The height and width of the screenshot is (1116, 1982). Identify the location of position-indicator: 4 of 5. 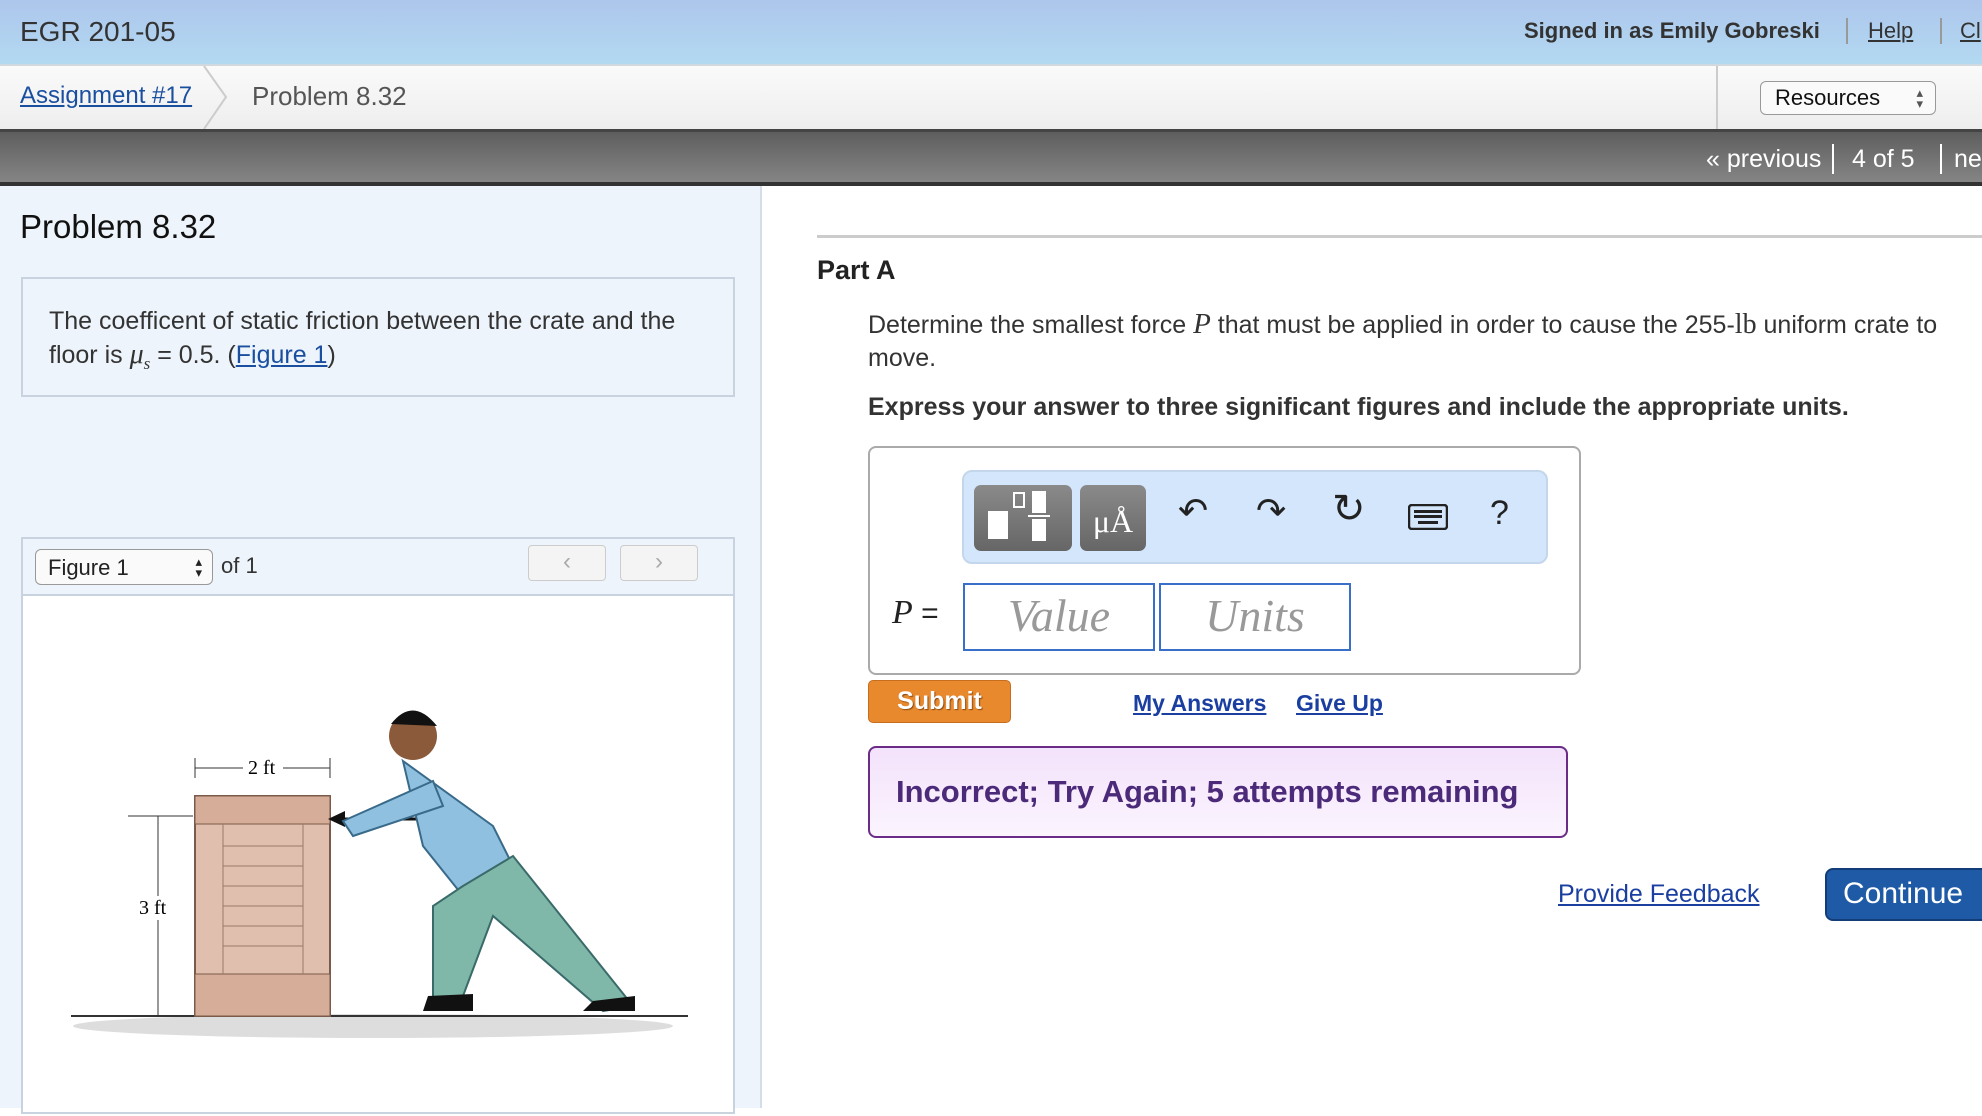
(1883, 159).